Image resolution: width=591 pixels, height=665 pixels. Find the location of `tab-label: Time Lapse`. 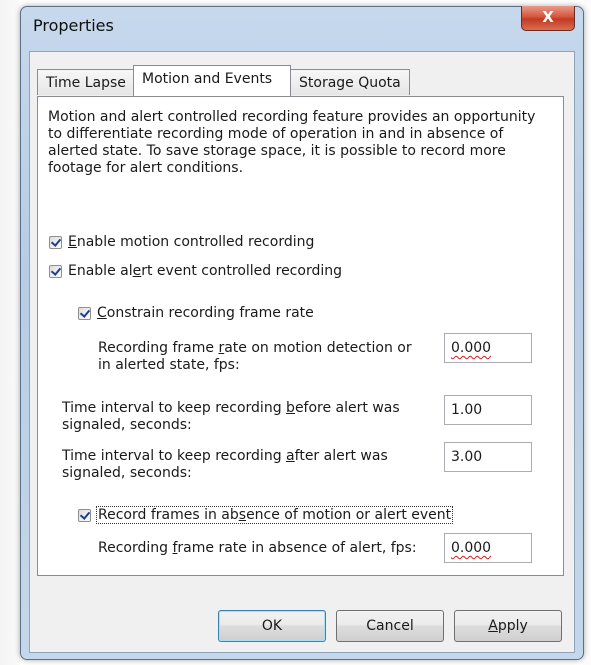

tab-label: Time Lapse is located at coordinates (86, 83).